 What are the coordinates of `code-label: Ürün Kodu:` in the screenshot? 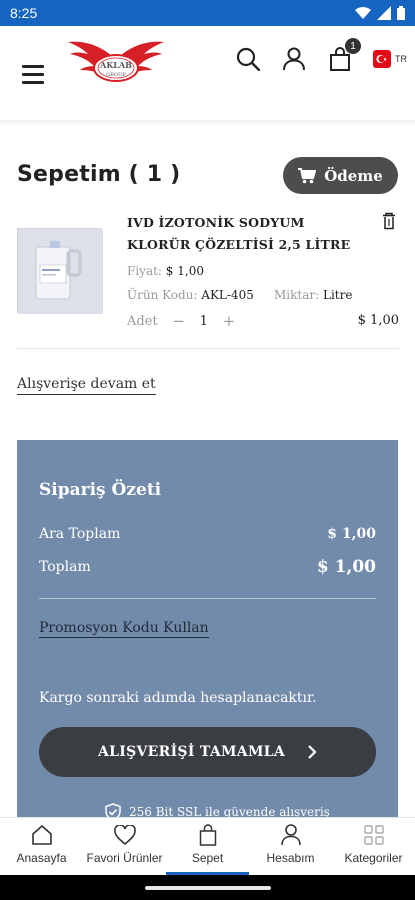 It's located at (162, 295).